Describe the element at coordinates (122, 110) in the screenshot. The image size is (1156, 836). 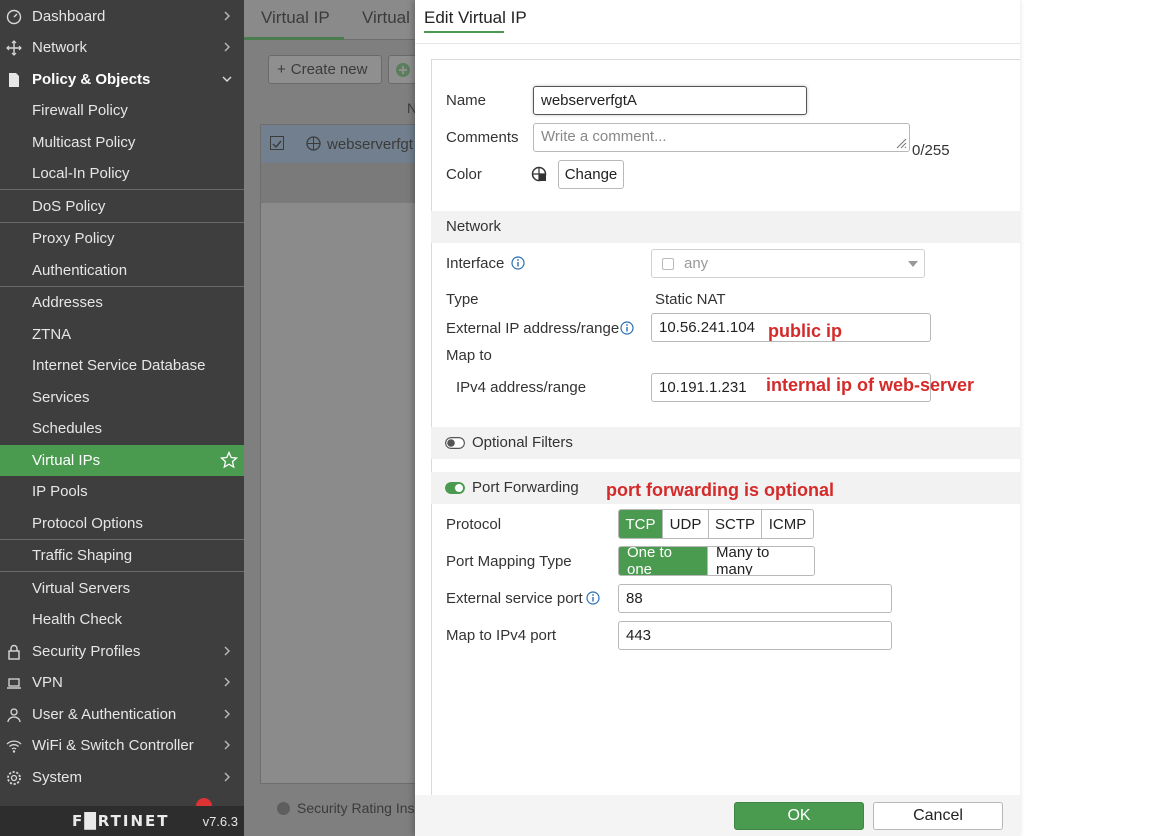
I see `nav-firewall-policy: Firewall Policy` at that location.